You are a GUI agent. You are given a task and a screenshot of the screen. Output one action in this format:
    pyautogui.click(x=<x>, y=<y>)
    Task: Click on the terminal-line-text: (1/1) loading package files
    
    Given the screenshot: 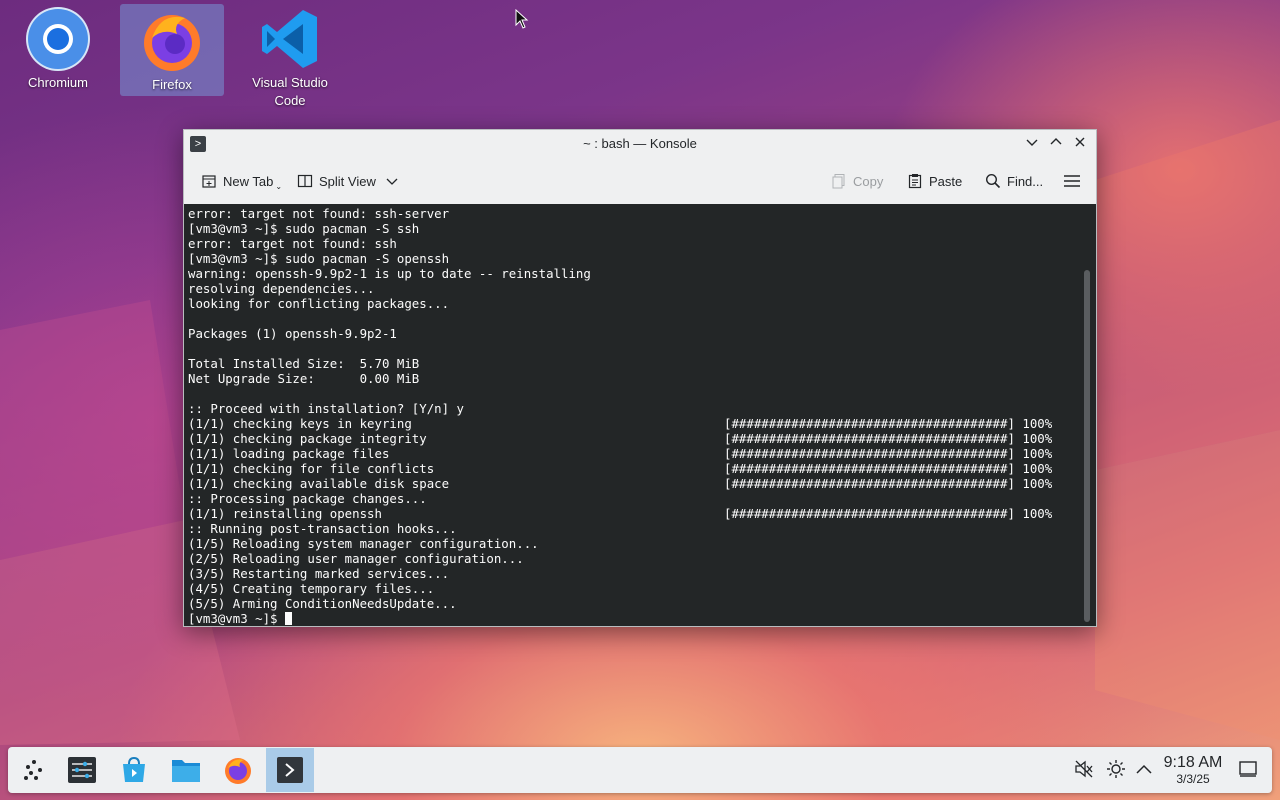 What is the action you would take?
    pyautogui.click(x=289, y=453)
    